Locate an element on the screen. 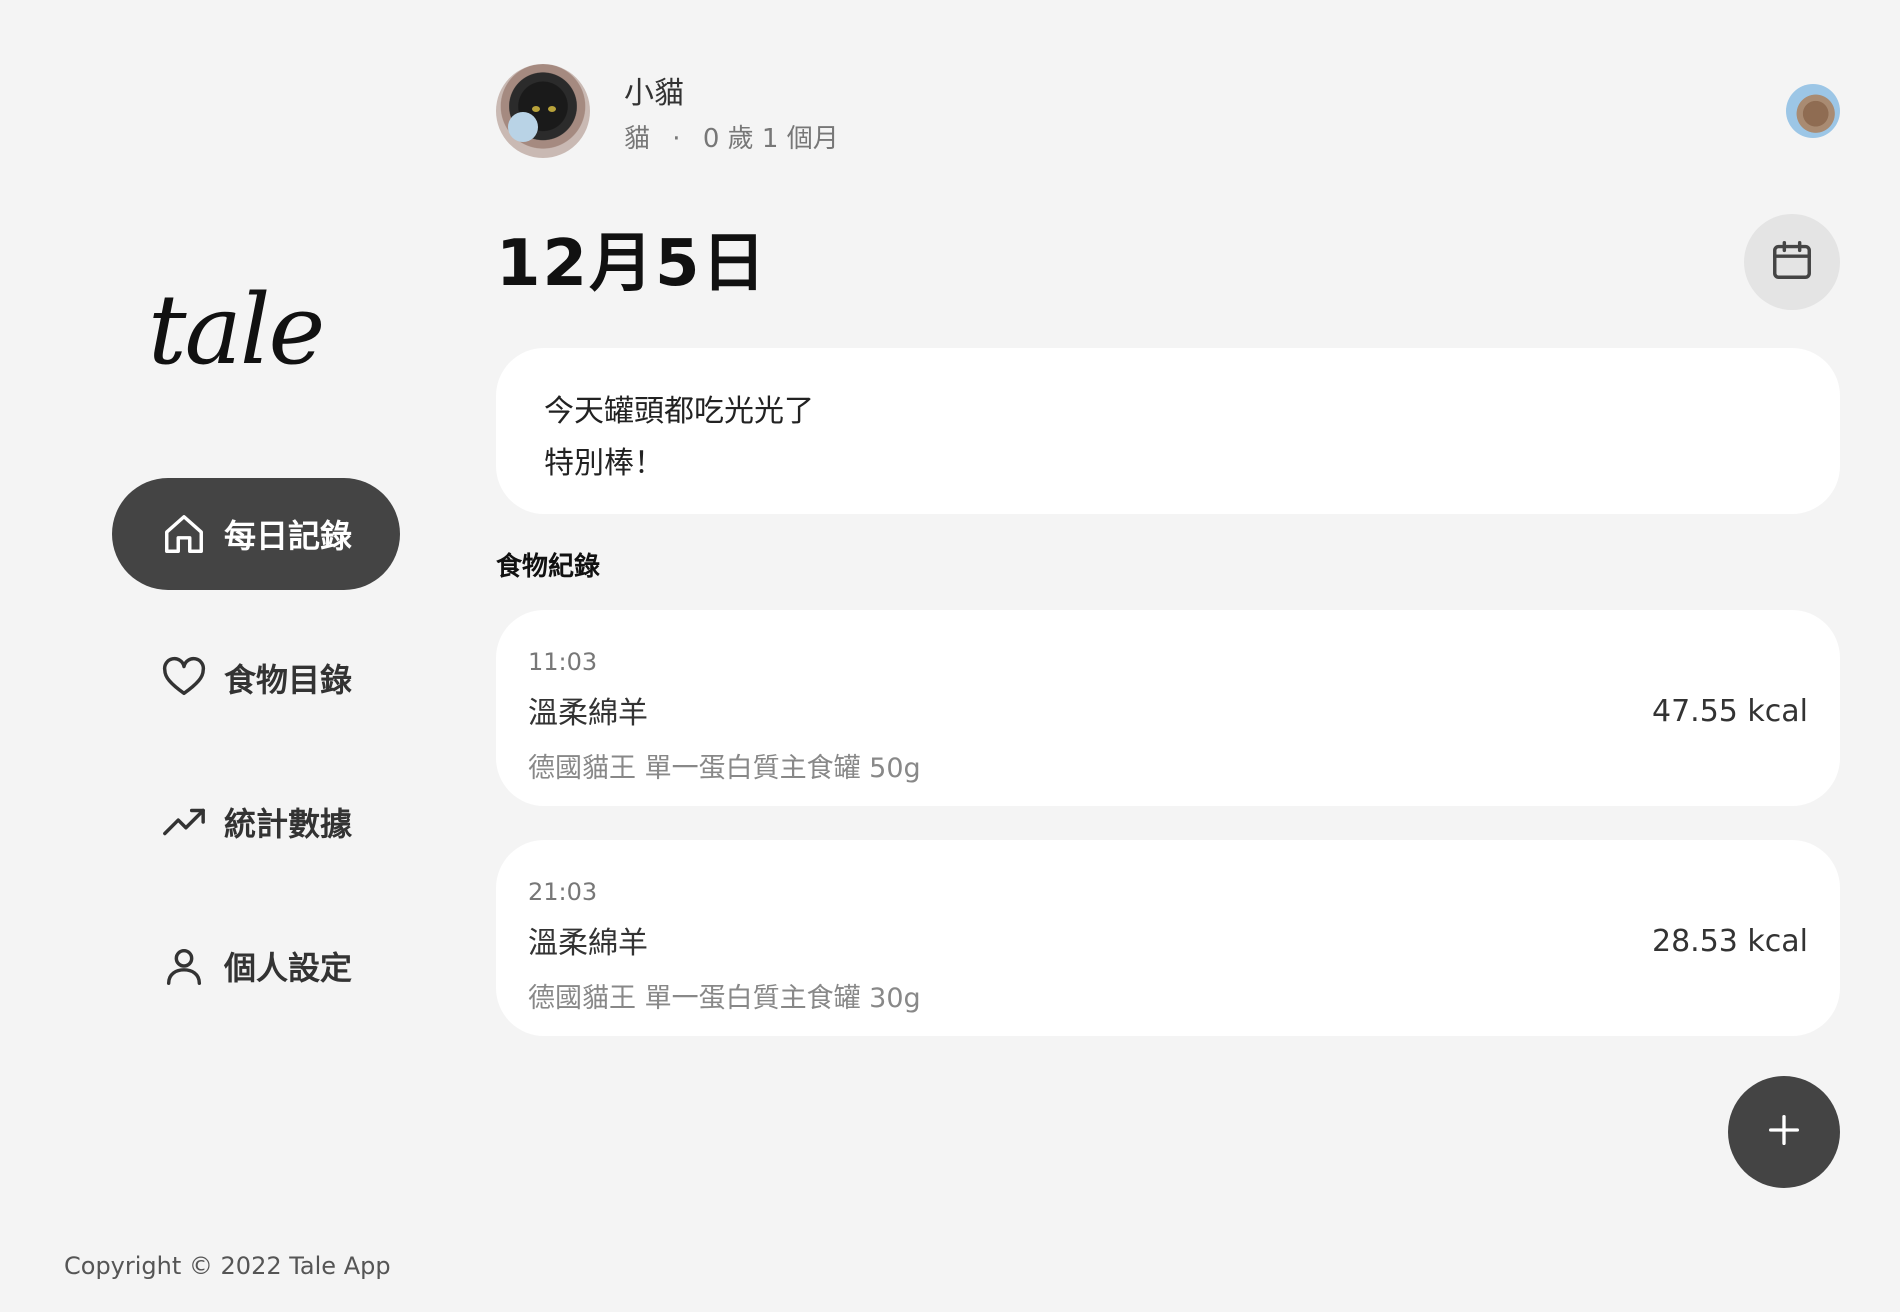 Image resolution: width=1900 pixels, height=1312 pixels. sidebar-item-settings: 個人設定 is located at coordinates (256, 966).